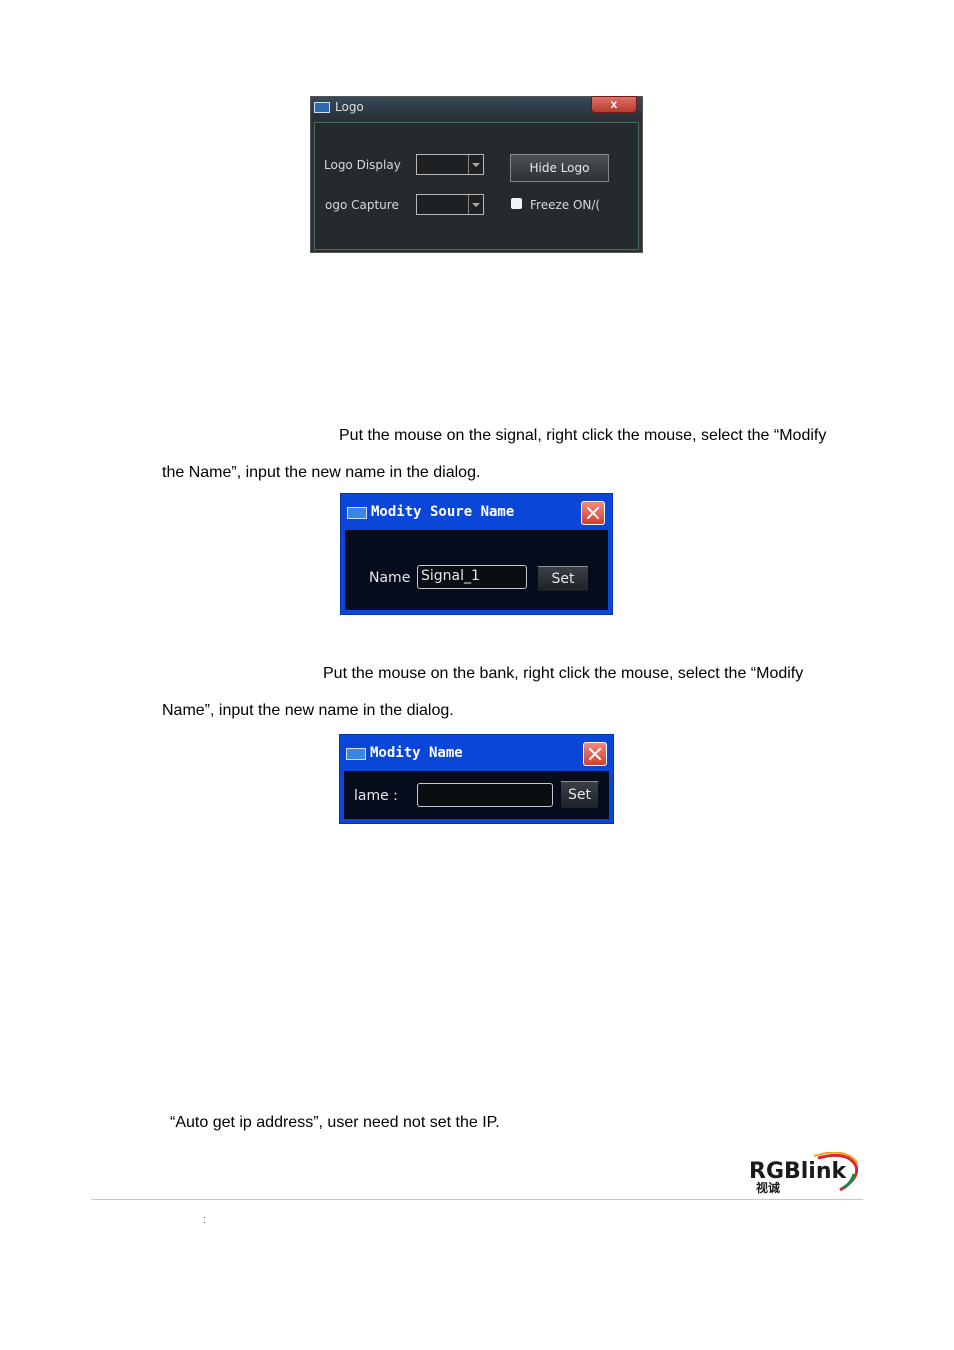  What do you see at coordinates (443, 512) in the screenshot?
I see `dialog-title: Modity Soure Name` at bounding box center [443, 512].